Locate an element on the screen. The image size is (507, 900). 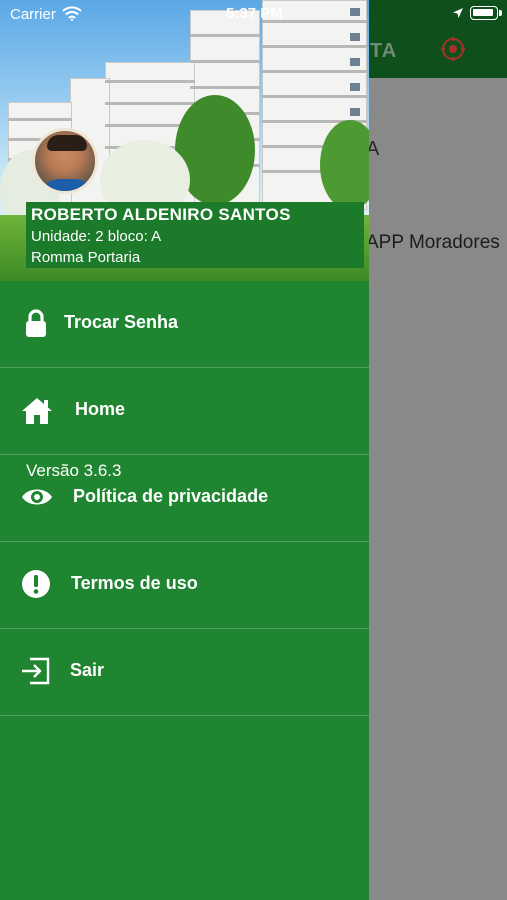
status-bar: Carrier 5:37 PM is located at coordinates (253, 14).